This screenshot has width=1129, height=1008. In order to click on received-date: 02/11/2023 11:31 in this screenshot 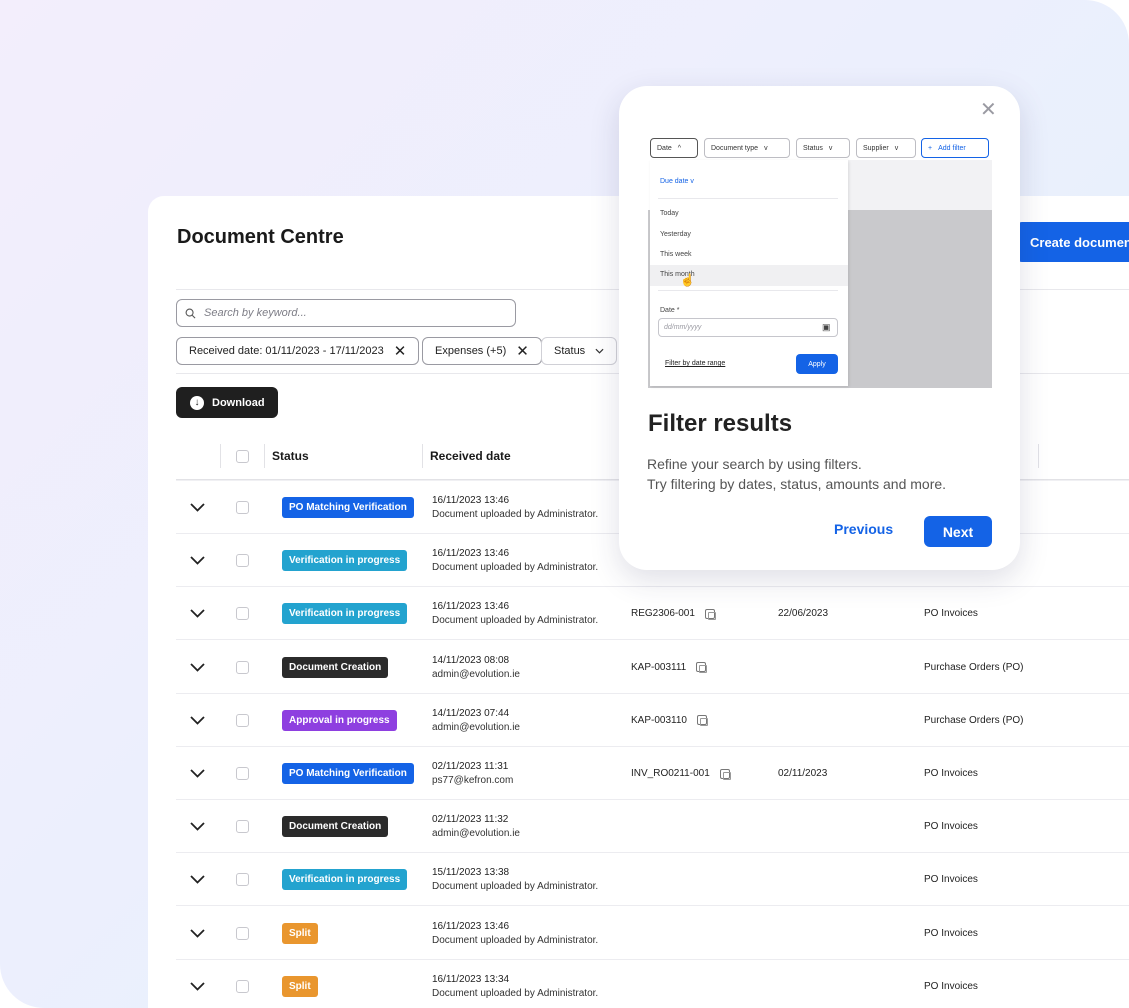, I will do `click(470, 766)`.